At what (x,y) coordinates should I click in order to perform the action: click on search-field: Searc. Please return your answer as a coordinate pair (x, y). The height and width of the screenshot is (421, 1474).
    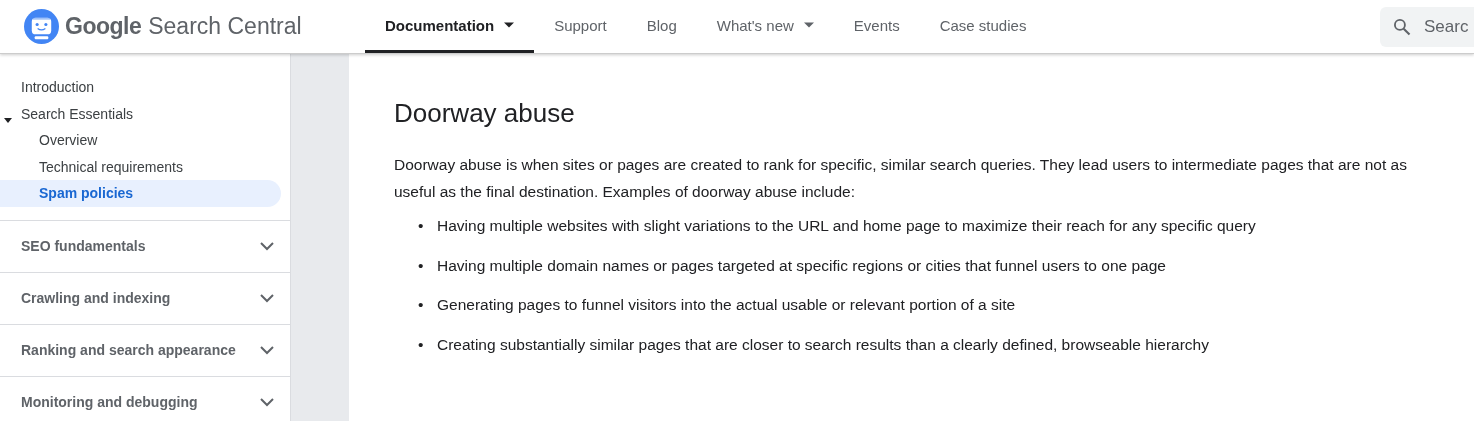
    Looking at the image, I should click on (1427, 26).